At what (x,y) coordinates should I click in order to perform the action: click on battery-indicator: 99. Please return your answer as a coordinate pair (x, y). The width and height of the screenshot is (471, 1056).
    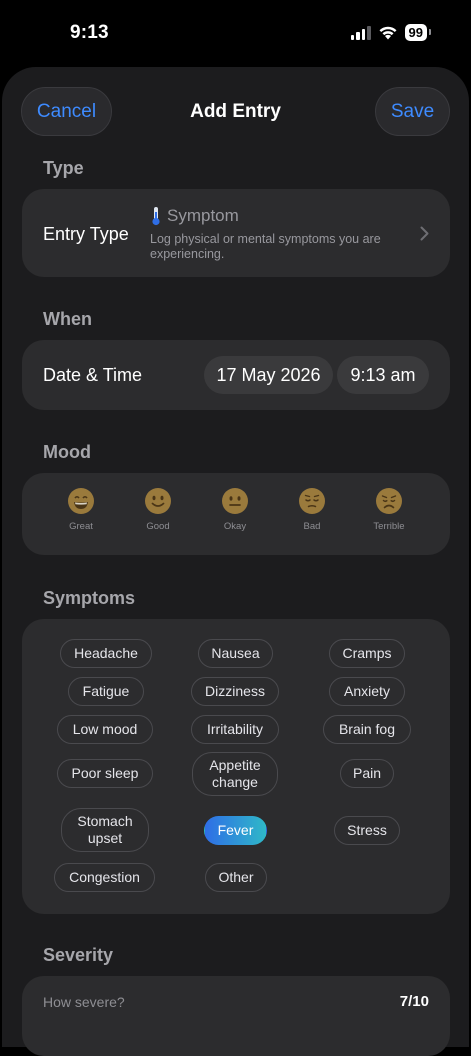
    Looking at the image, I should click on (418, 32).